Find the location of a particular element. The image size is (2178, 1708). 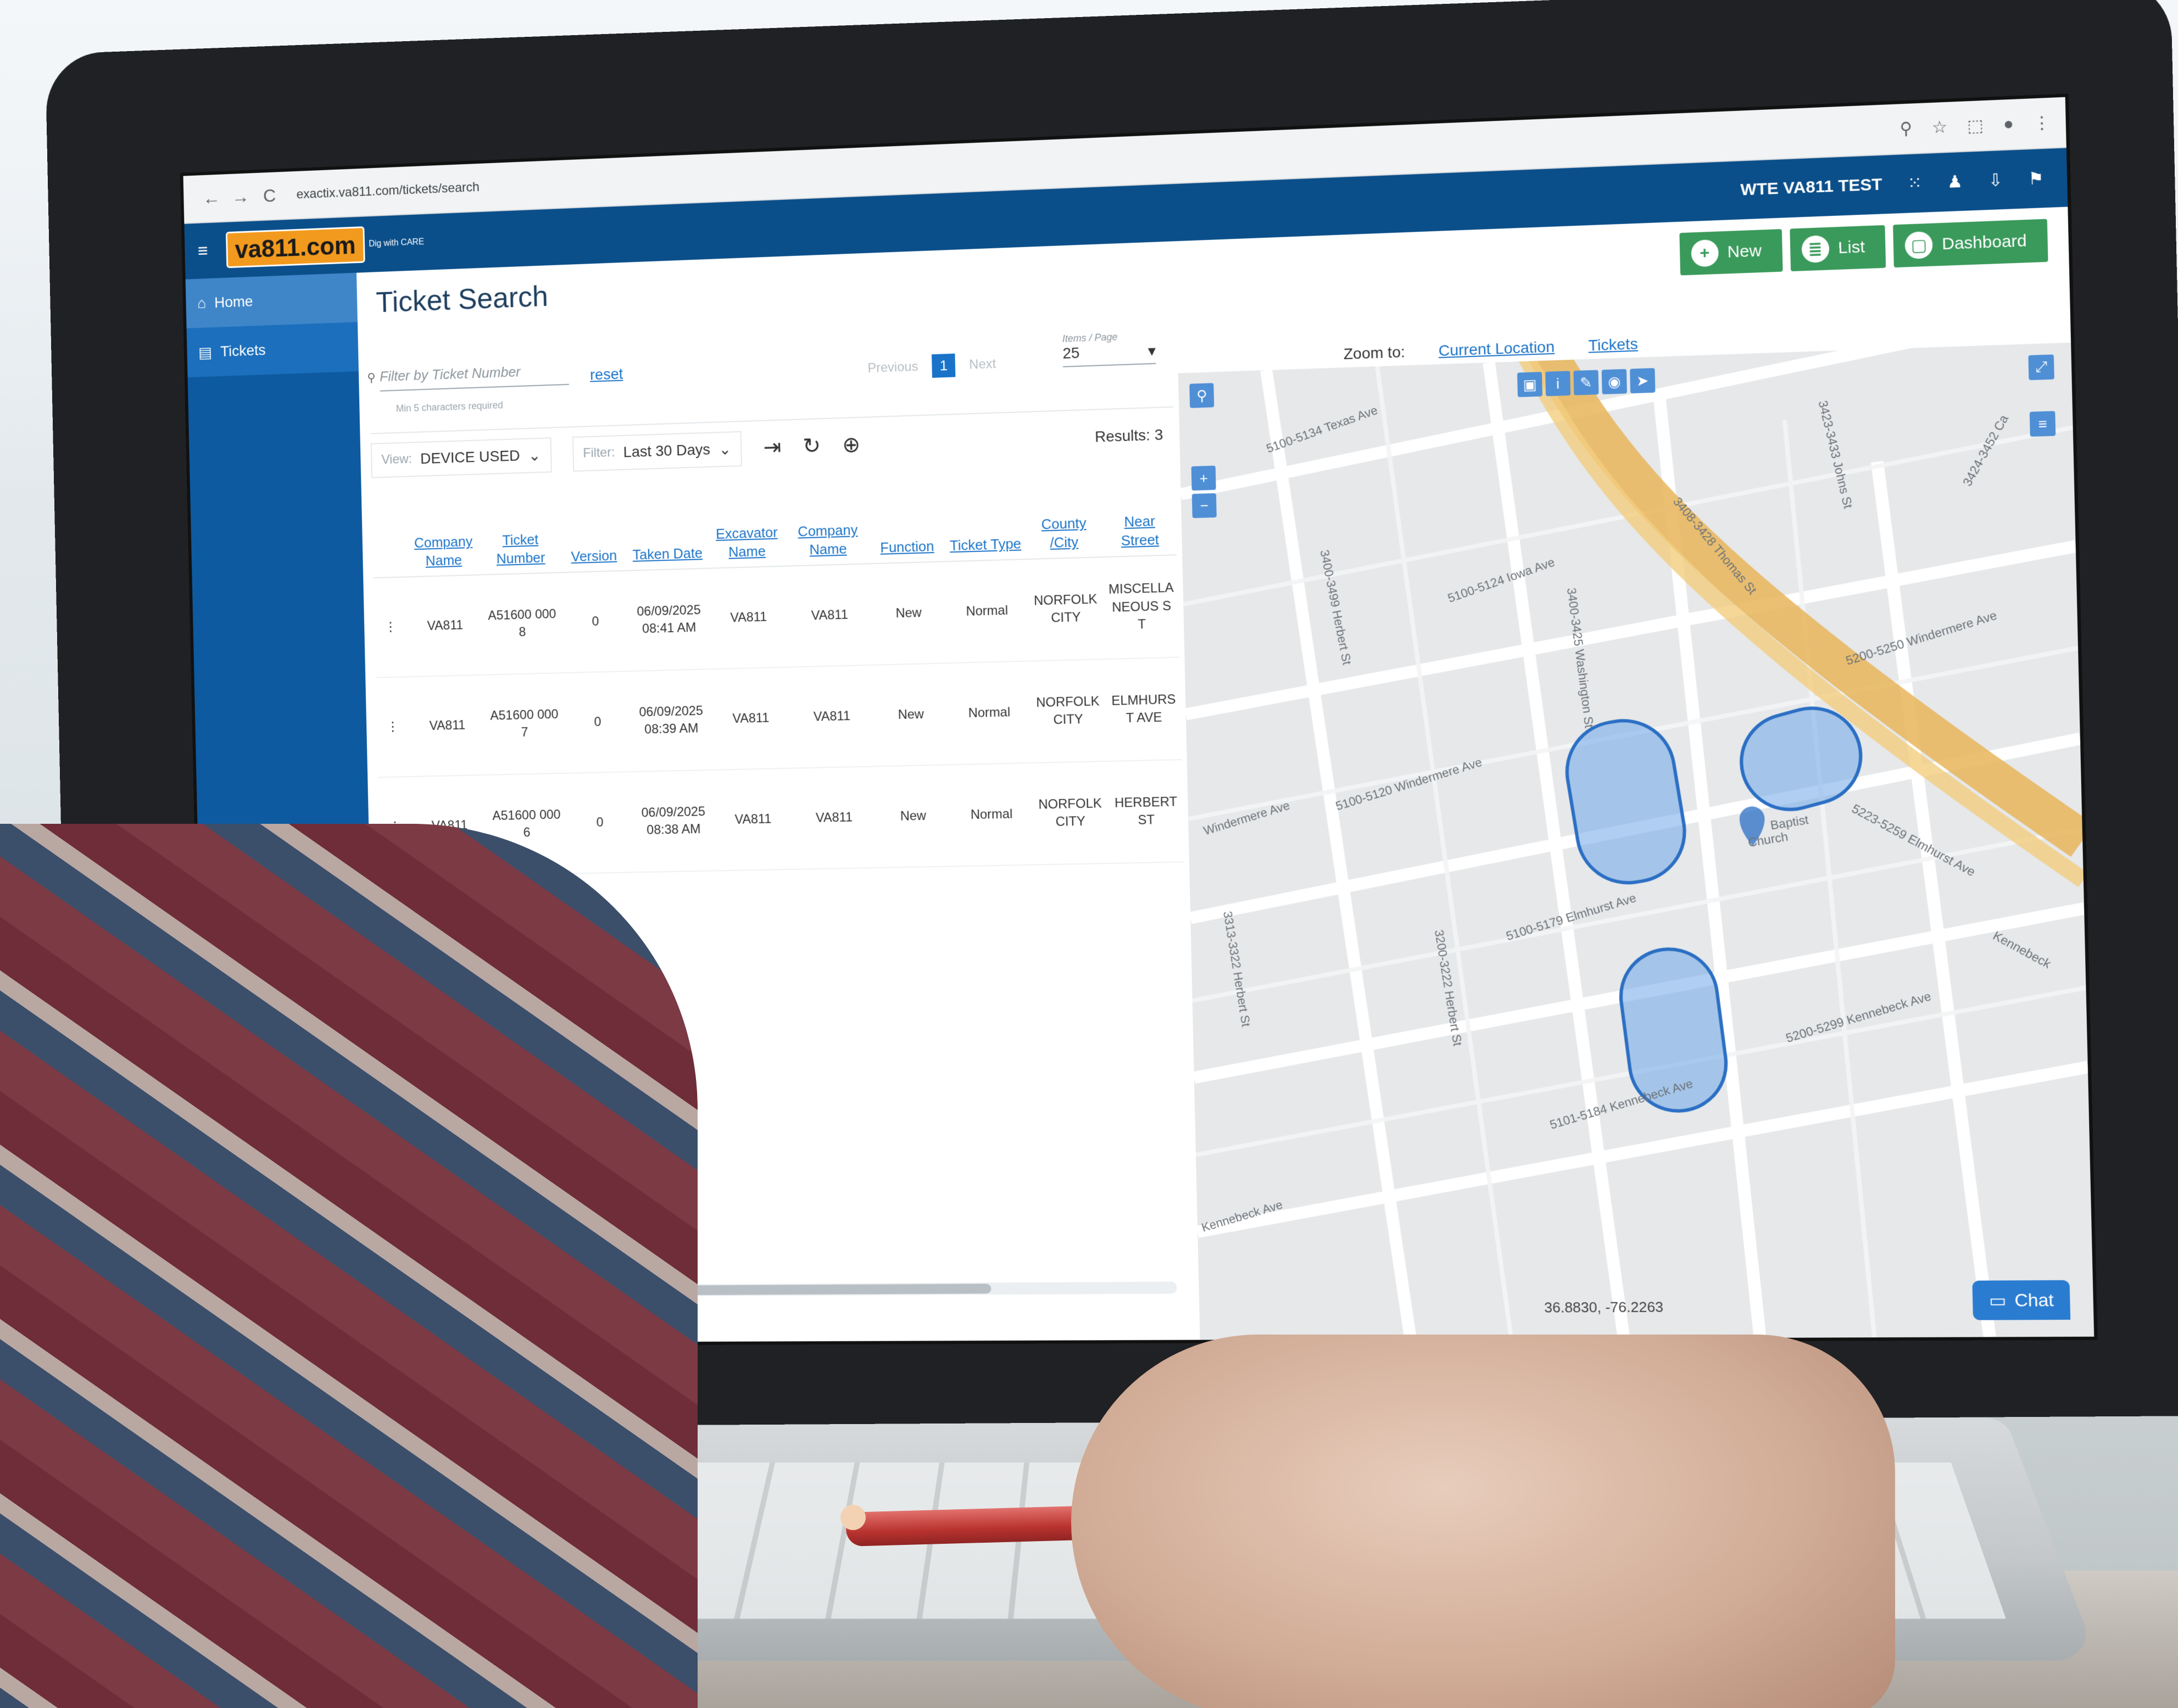

street-label: 3423-3433 Johns St is located at coordinates (1835, 454).